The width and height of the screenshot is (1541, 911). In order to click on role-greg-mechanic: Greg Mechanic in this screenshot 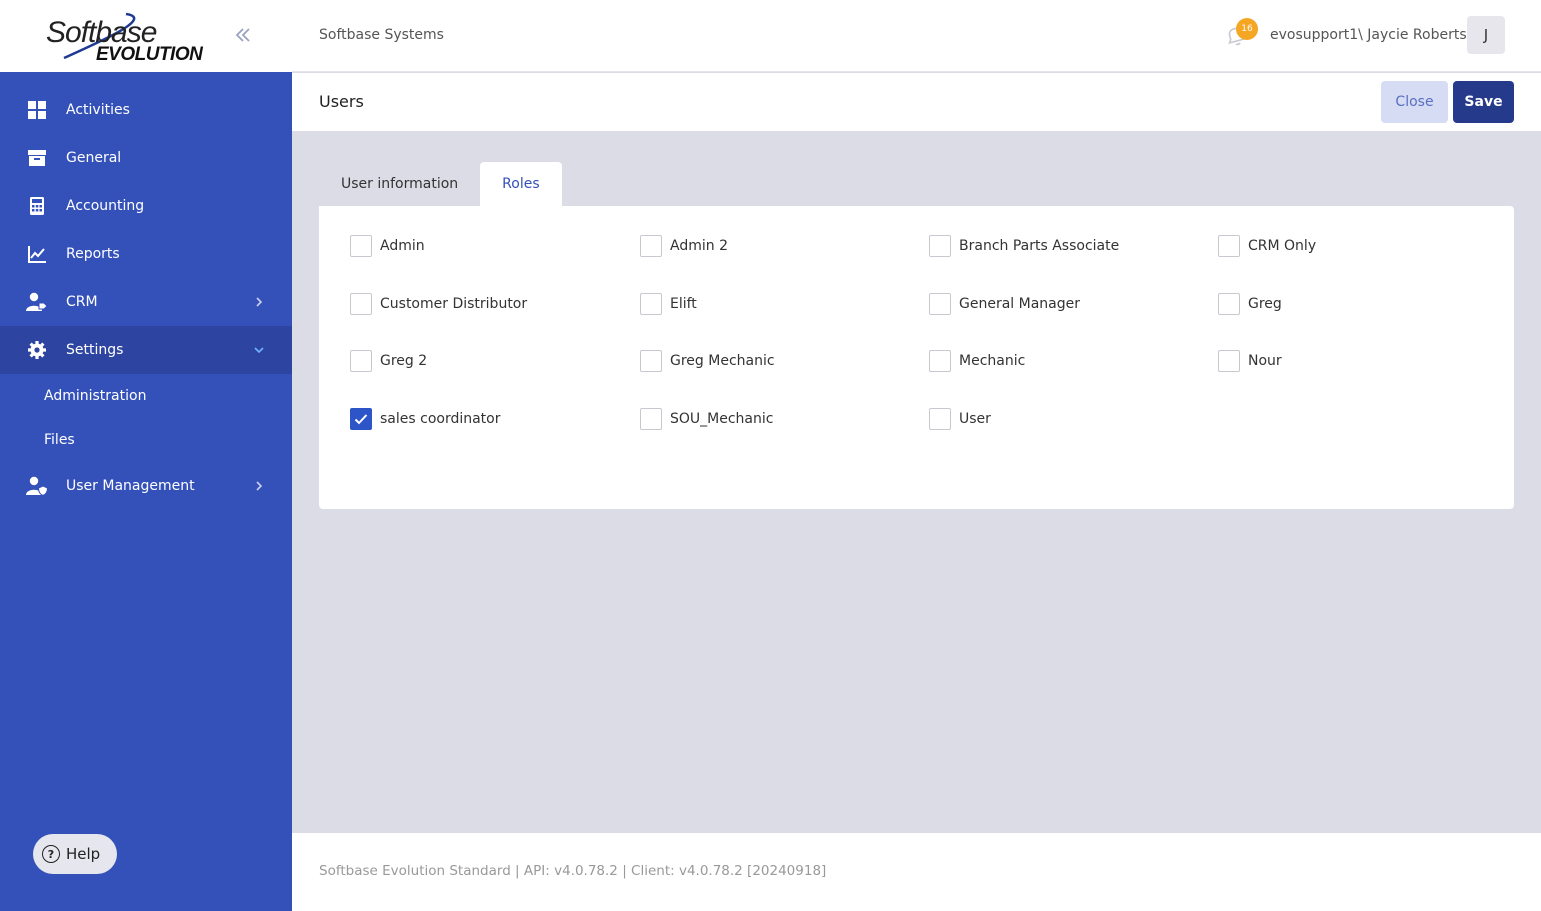, I will do `click(707, 361)`.